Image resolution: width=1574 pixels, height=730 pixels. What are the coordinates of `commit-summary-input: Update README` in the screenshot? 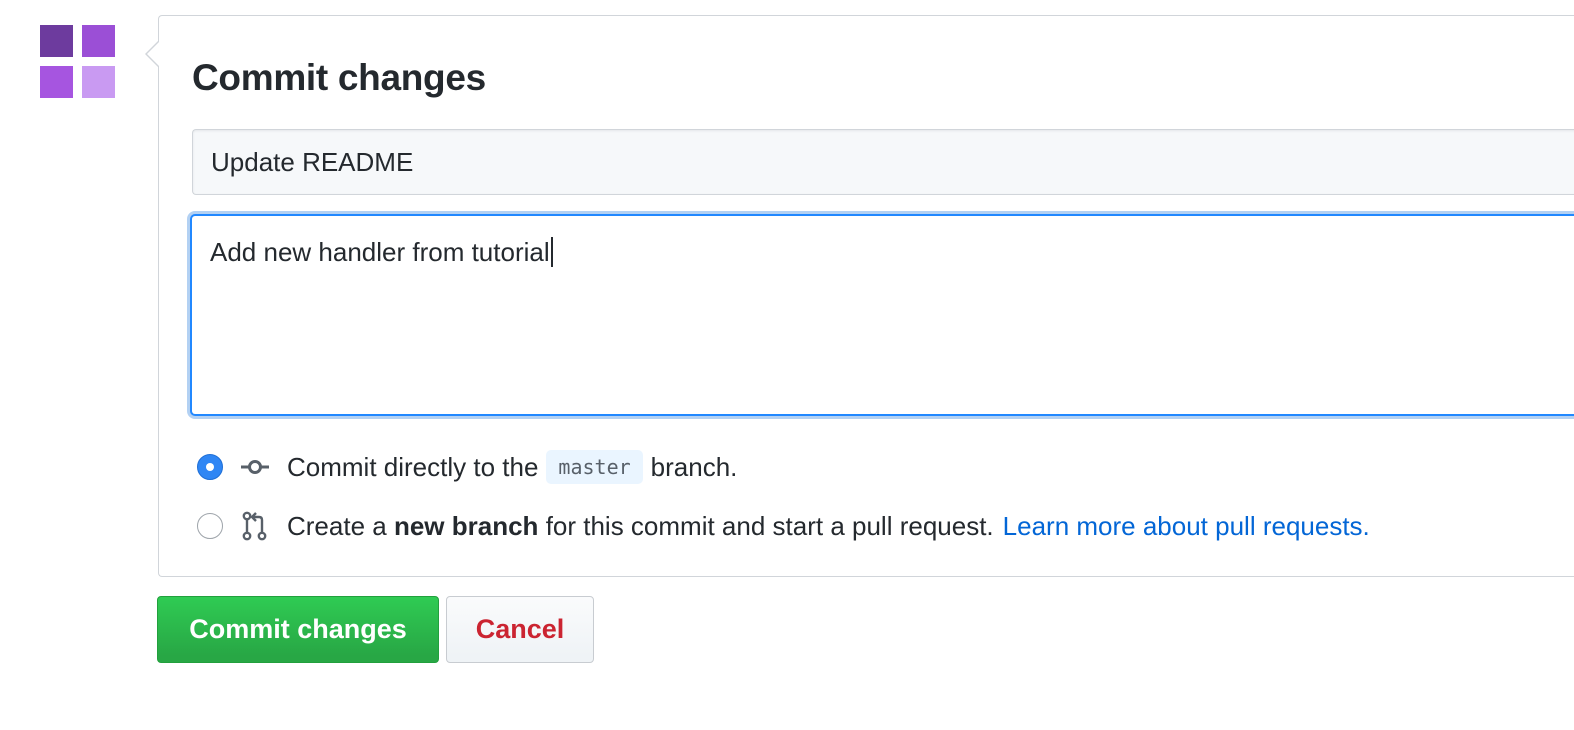 It's located at (883, 162).